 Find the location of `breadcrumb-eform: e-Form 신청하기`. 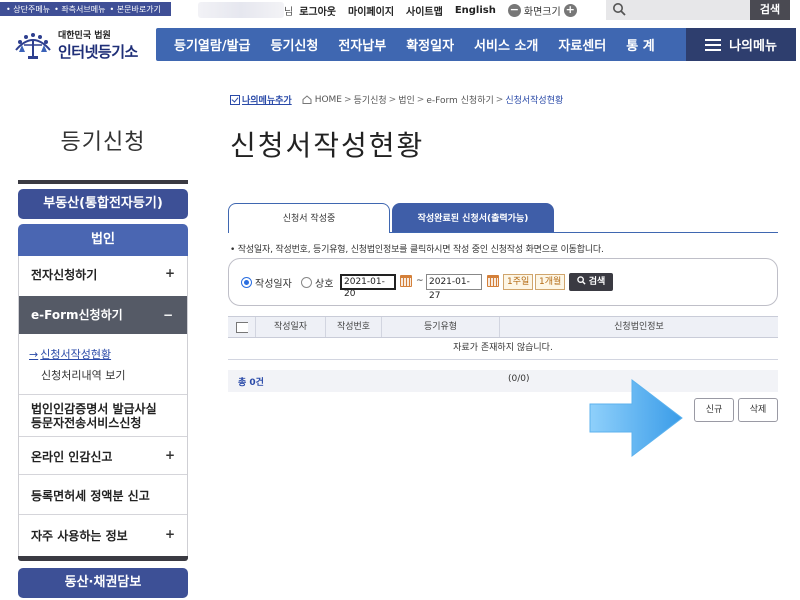

breadcrumb-eform: e-Form 신청하기 is located at coordinates (459, 99).